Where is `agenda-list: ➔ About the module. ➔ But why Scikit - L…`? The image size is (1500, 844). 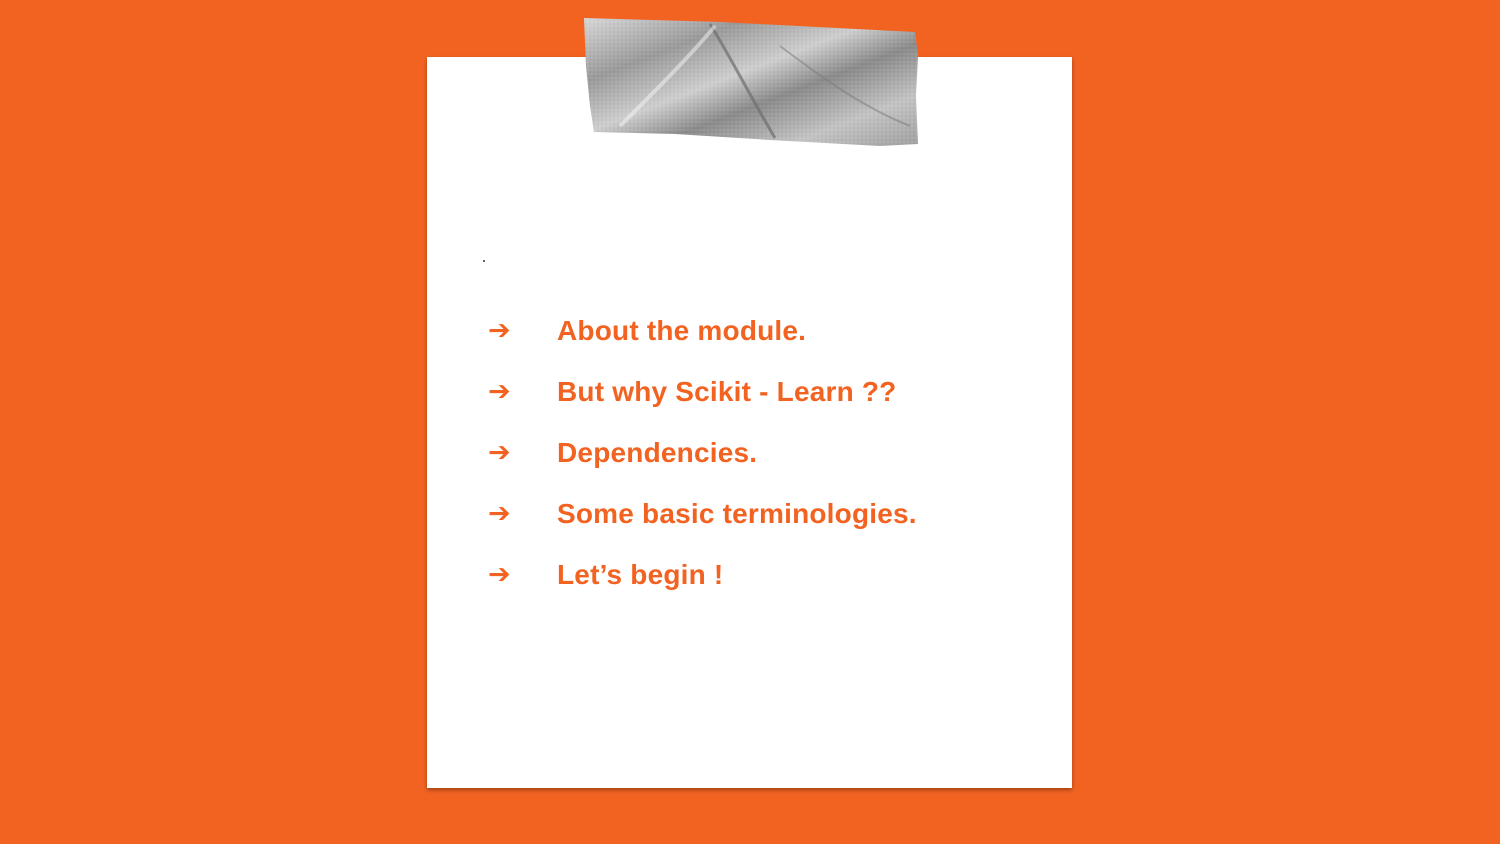 agenda-list: ➔ About the module. ➔ But why Scikit - L… is located at coordinates (702, 452).